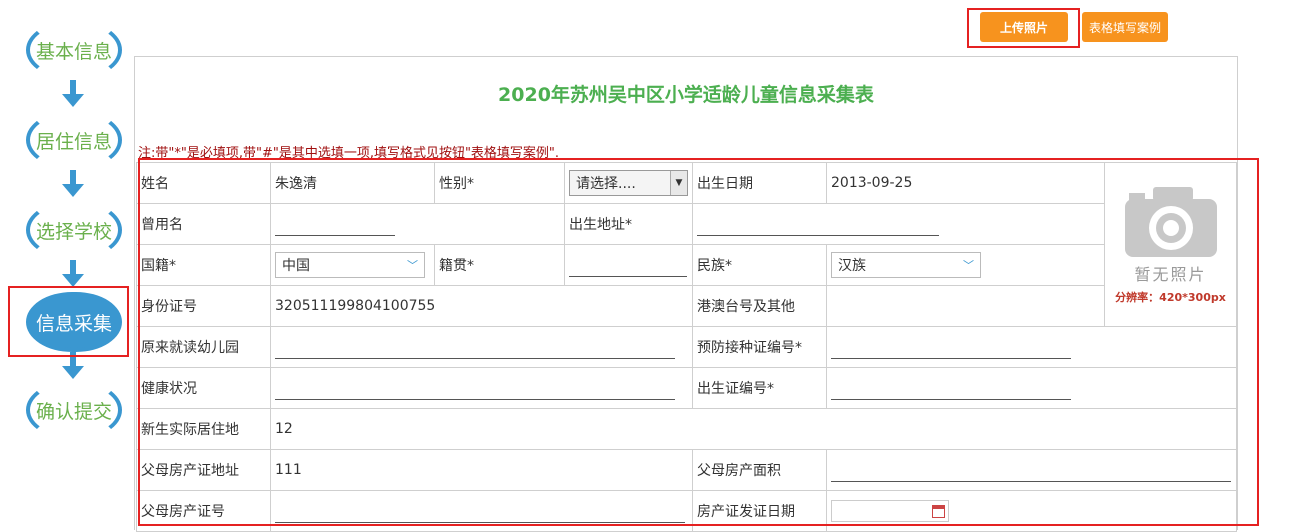 This screenshot has width=1294, height=532. What do you see at coordinates (203, 429) in the screenshot?
I see `residence-label: 新生实际居住地` at bounding box center [203, 429].